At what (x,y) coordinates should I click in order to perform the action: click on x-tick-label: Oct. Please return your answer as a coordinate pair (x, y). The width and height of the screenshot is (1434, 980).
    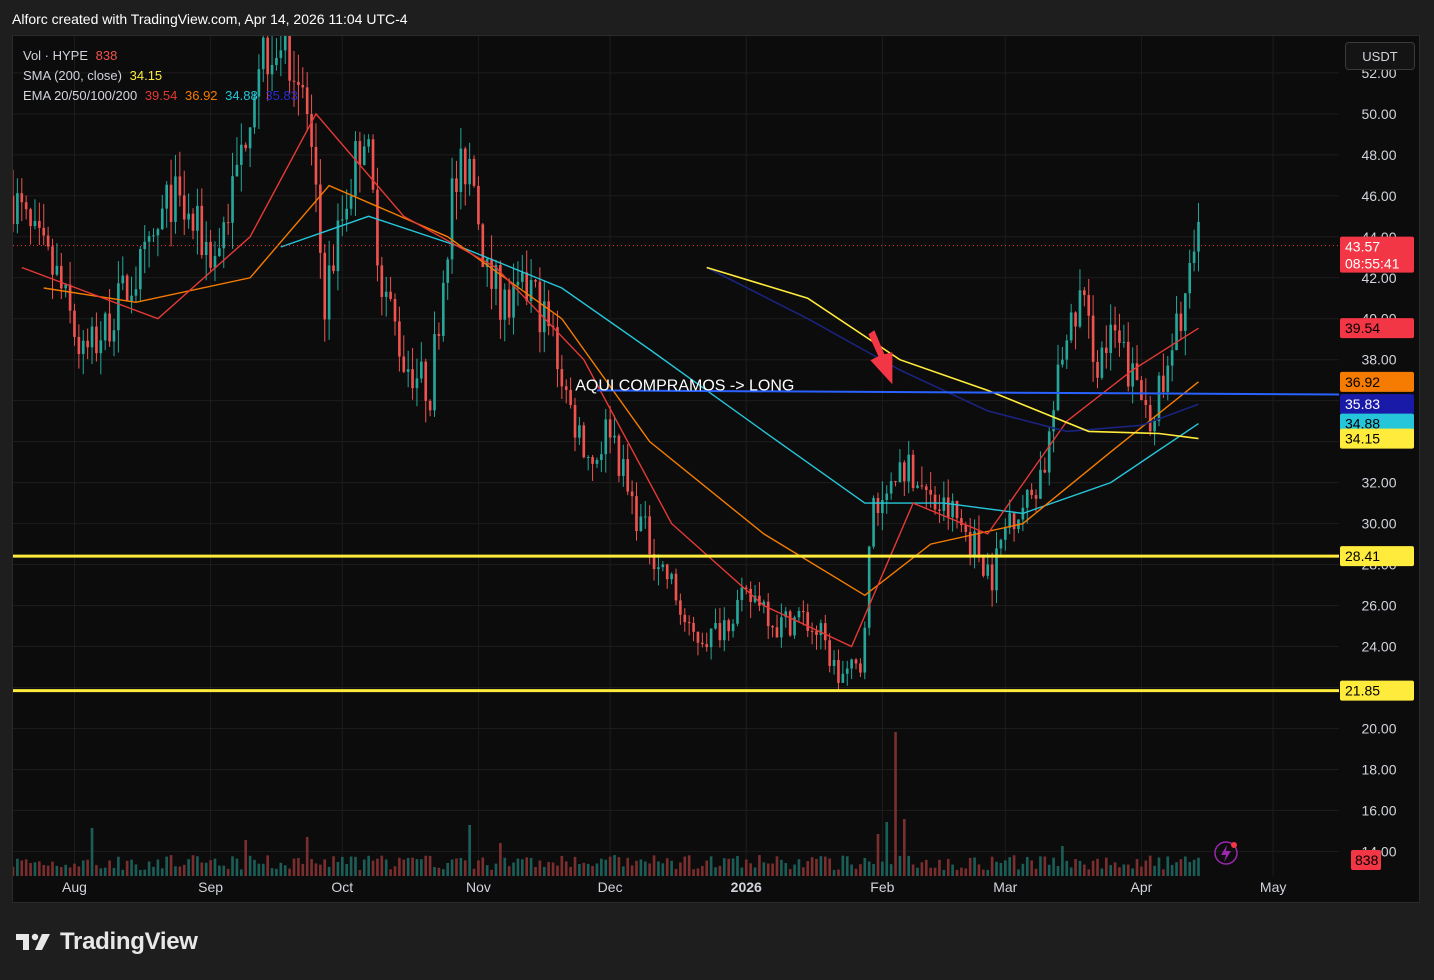
    Looking at the image, I should click on (342, 887).